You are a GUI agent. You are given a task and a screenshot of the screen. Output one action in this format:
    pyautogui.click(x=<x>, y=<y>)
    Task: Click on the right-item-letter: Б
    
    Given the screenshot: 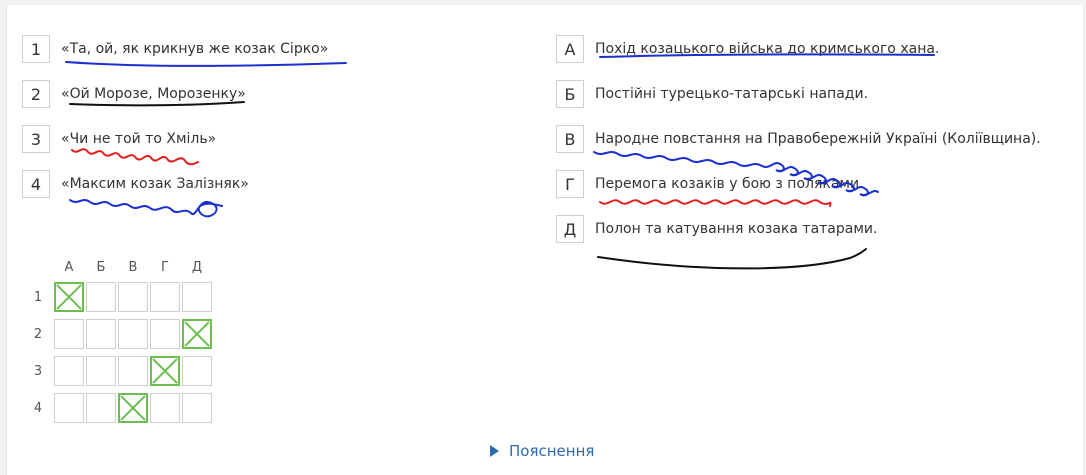 What is the action you would take?
    pyautogui.click(x=570, y=94)
    